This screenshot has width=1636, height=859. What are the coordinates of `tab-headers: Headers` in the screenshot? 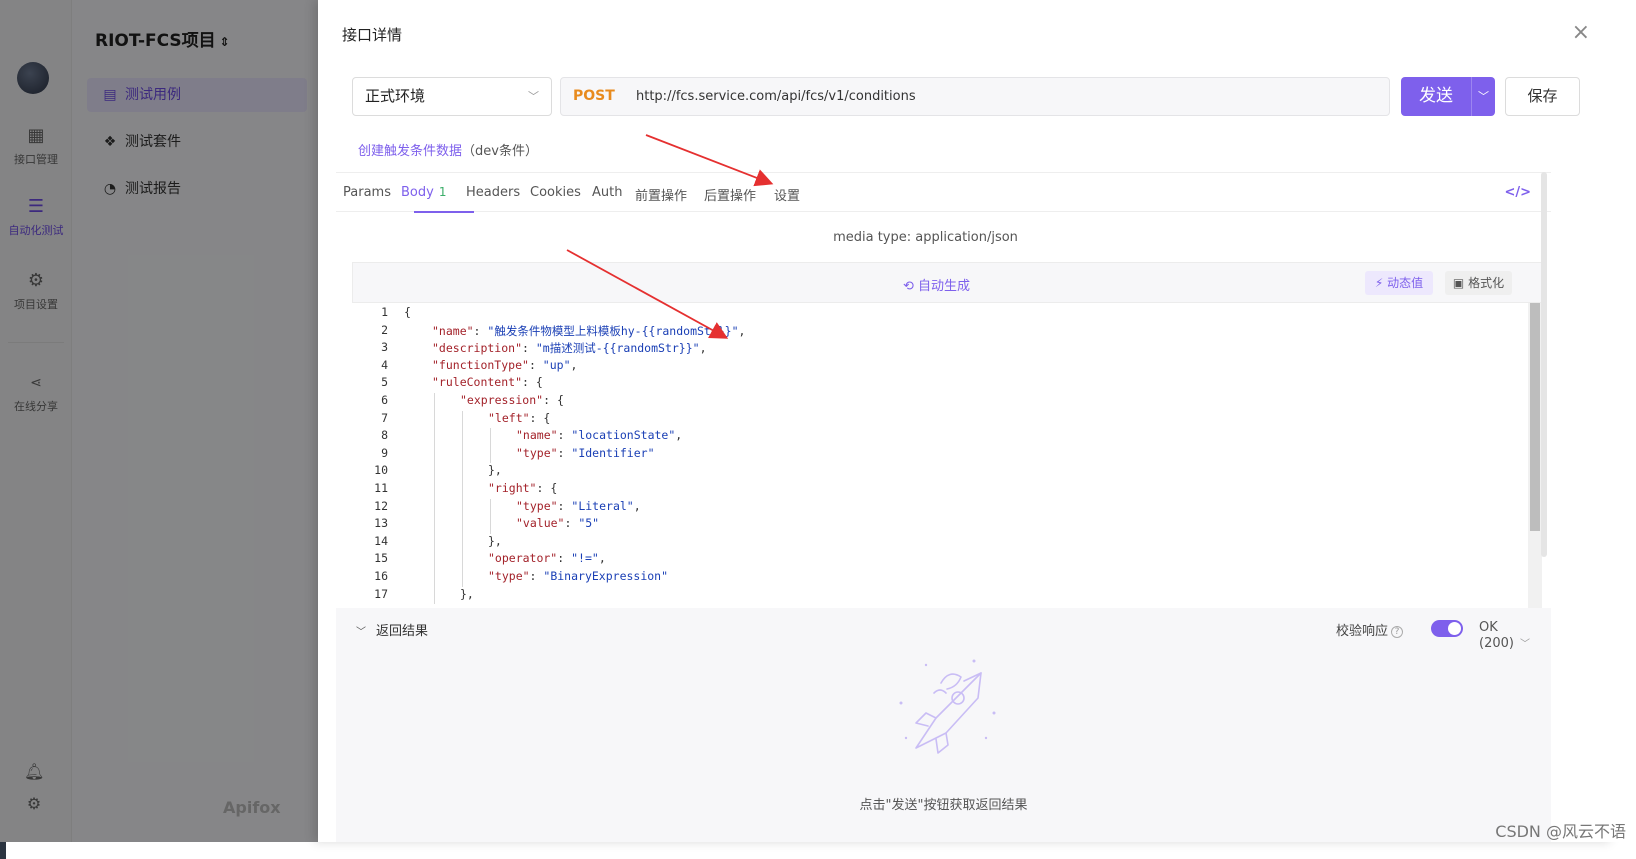 It's located at (493, 192).